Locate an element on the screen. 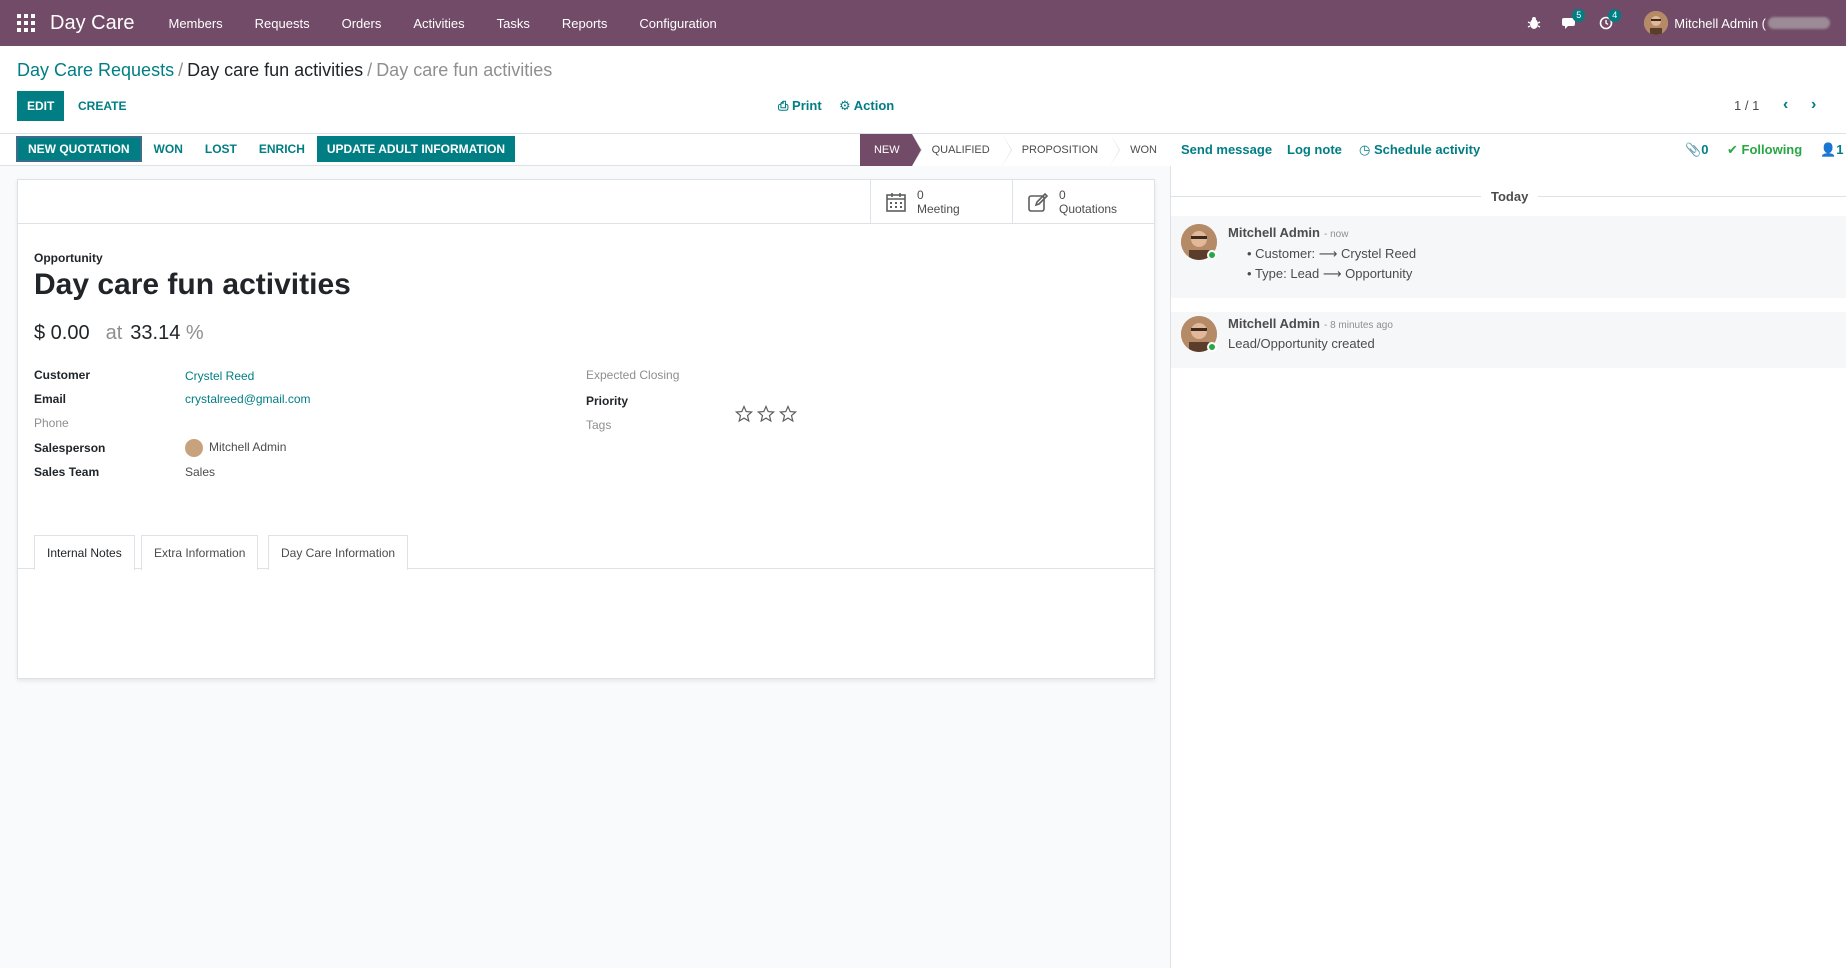  message-author: Mitchell Admin - now is located at coordinates (1288, 232).